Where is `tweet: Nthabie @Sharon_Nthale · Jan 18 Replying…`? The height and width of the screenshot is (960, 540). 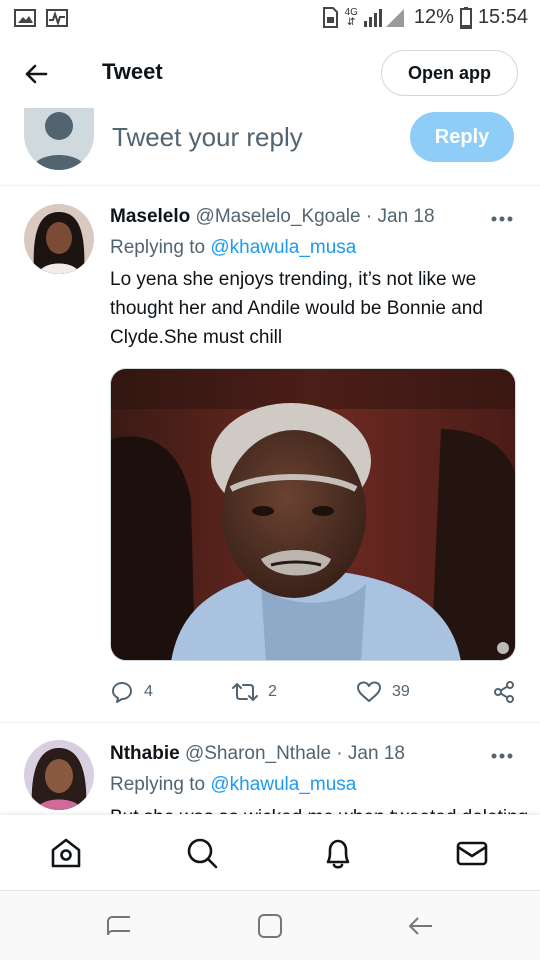
tweet: Nthabie @Sharon_Nthale · Jan 18 Replying… is located at coordinates (270, 768).